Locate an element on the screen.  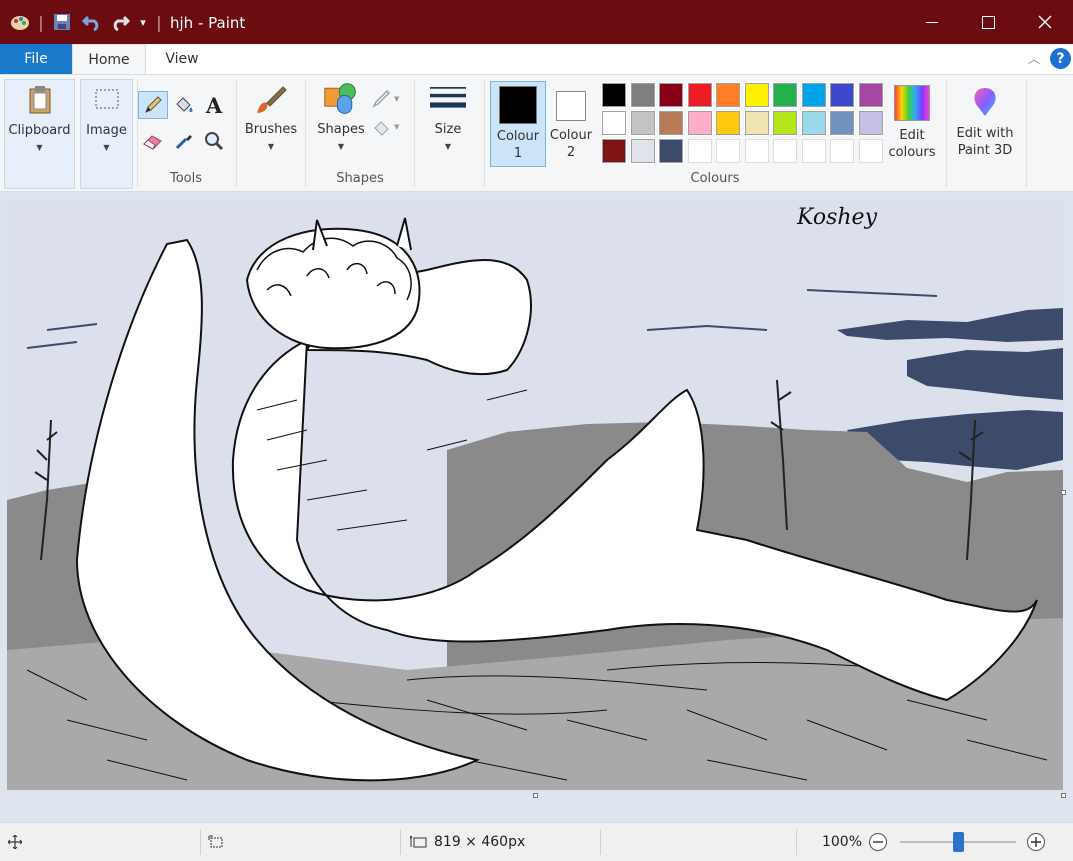
edit-with-paint-3d-button: Edit with Paint 3D is located at coordinates (985, 124).